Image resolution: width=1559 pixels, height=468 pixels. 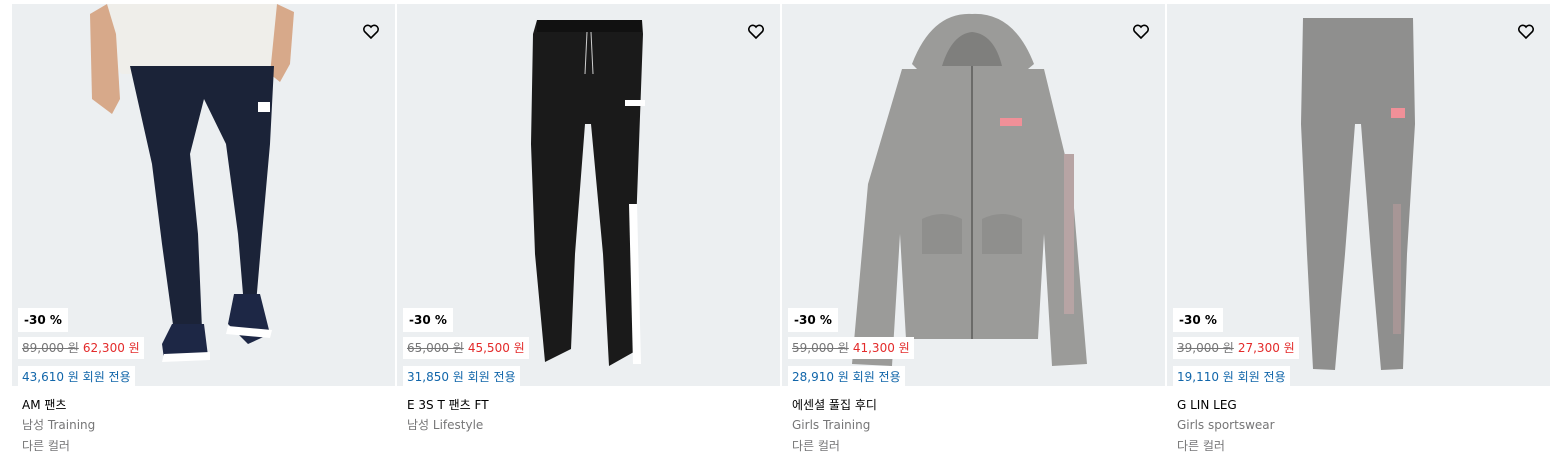 What do you see at coordinates (972, 425) in the screenshot?
I see `product-info: 에센셜 풀집 후디 Girls Training 다른 컬러` at bounding box center [972, 425].